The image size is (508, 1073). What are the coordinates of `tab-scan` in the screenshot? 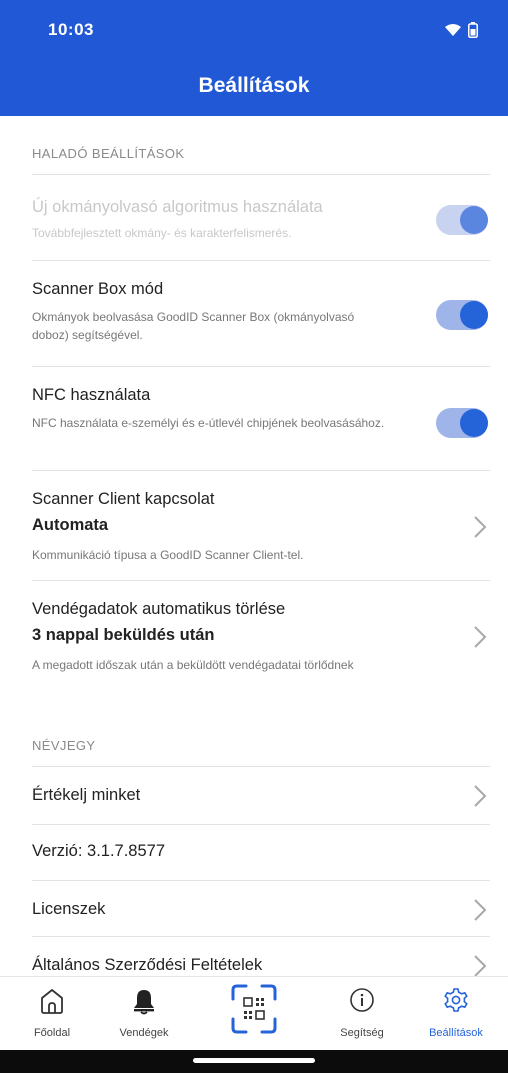 It's located at (254, 1014).